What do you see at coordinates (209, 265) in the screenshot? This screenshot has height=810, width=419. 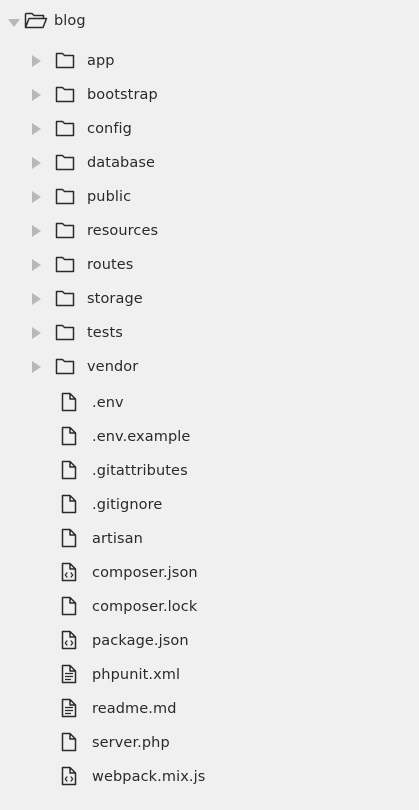 I see `tree-folder: routes` at bounding box center [209, 265].